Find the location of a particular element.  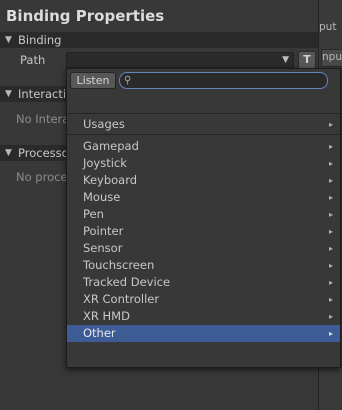

picker-item-label: Mouse is located at coordinates (102, 197).